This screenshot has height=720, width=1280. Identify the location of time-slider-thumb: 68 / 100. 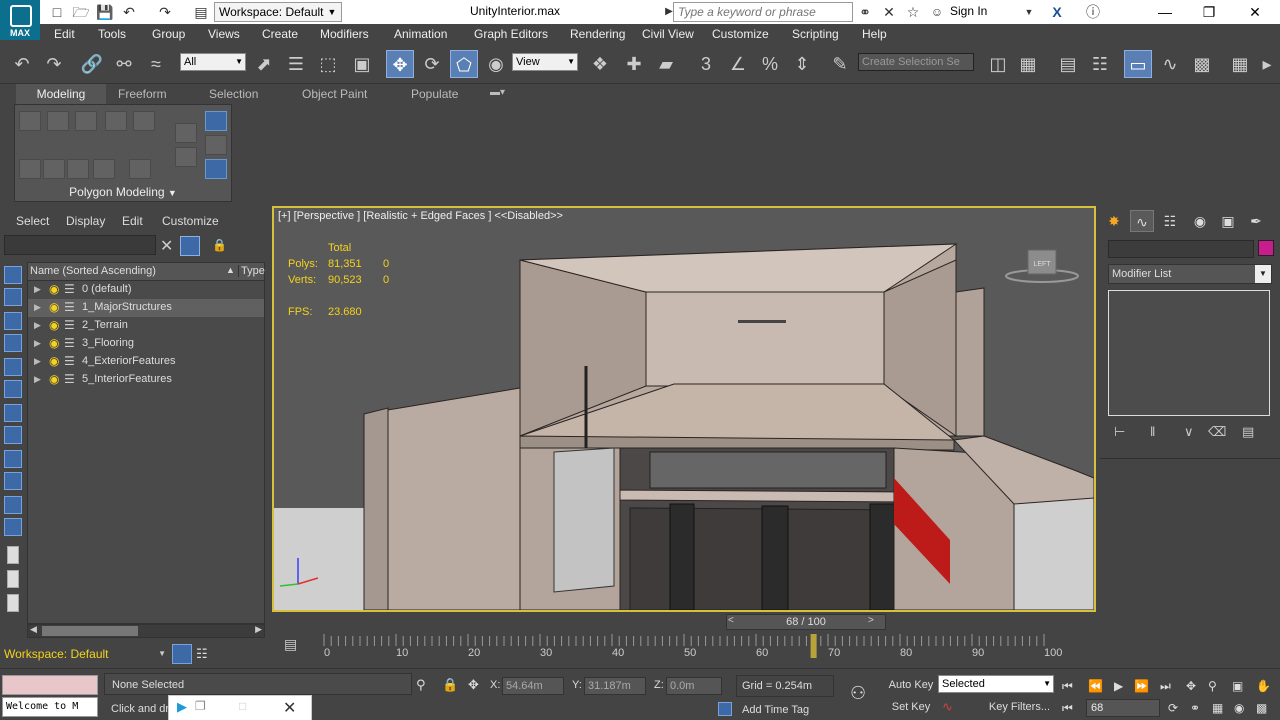
(806, 622).